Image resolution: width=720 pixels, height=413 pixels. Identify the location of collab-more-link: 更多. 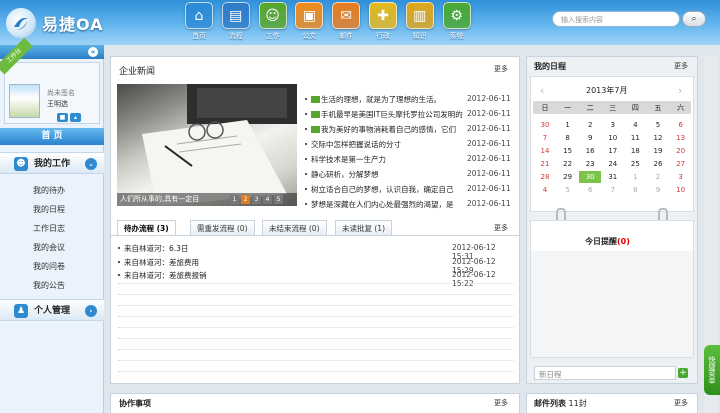
(501, 403).